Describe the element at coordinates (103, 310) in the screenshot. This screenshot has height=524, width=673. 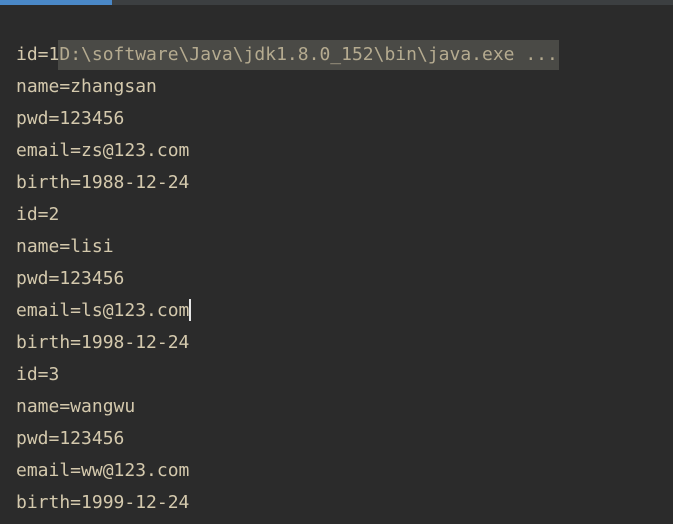
I see `output-text: email=ls@123.com` at that location.